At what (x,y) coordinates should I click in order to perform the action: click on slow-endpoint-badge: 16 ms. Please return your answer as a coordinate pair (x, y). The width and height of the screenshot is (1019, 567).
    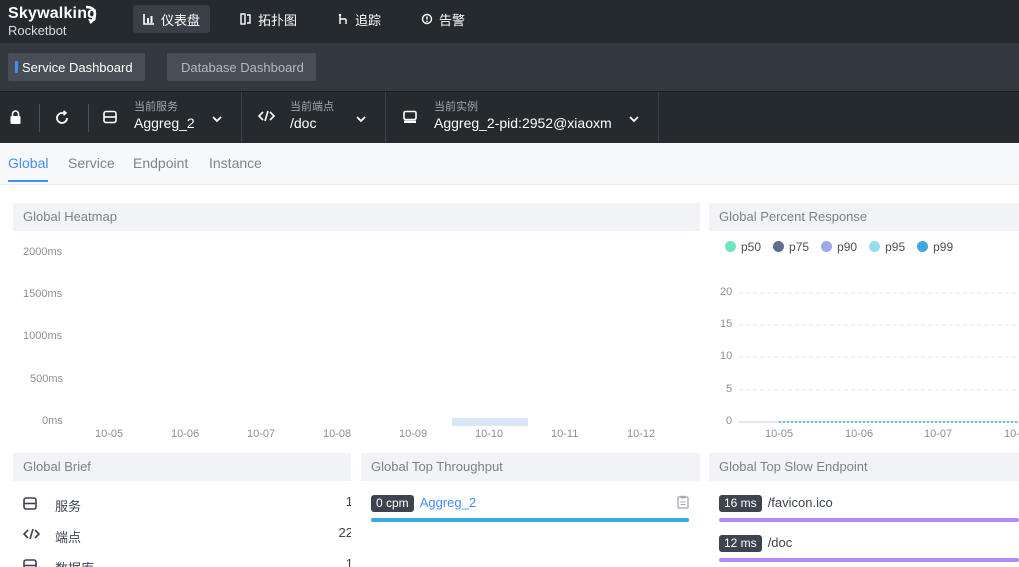
    Looking at the image, I should click on (740, 503).